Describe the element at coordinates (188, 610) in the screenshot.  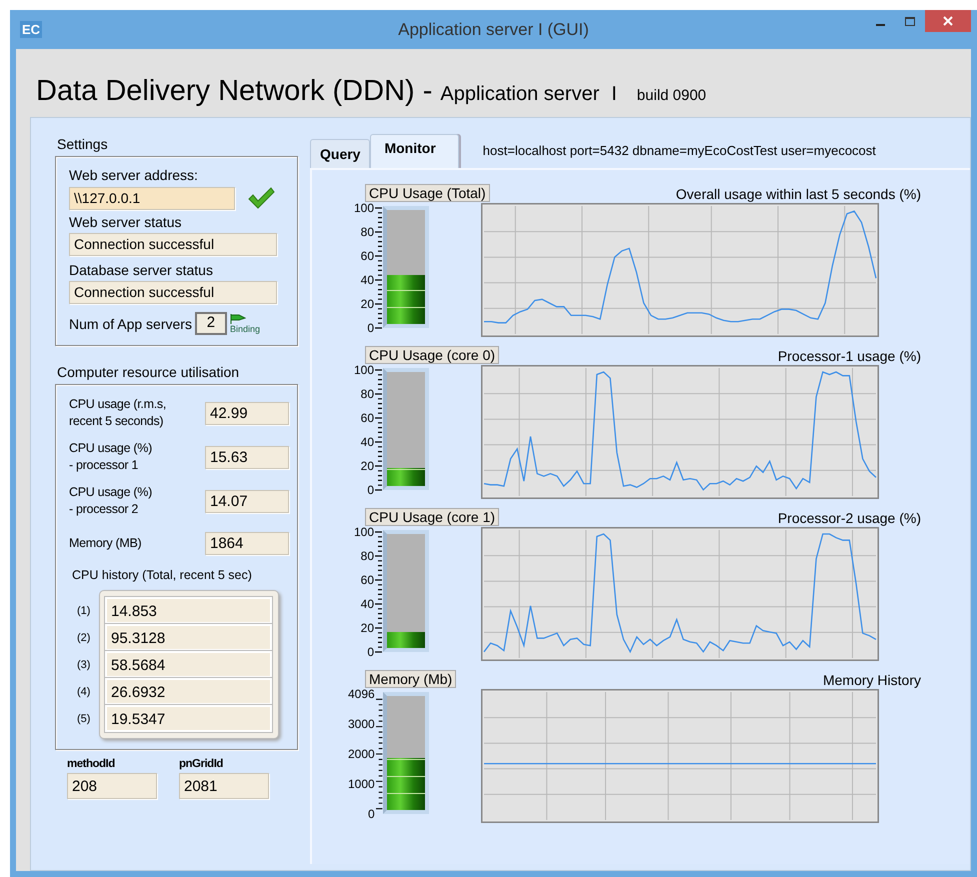
I see `history-value: 14.853` at that location.